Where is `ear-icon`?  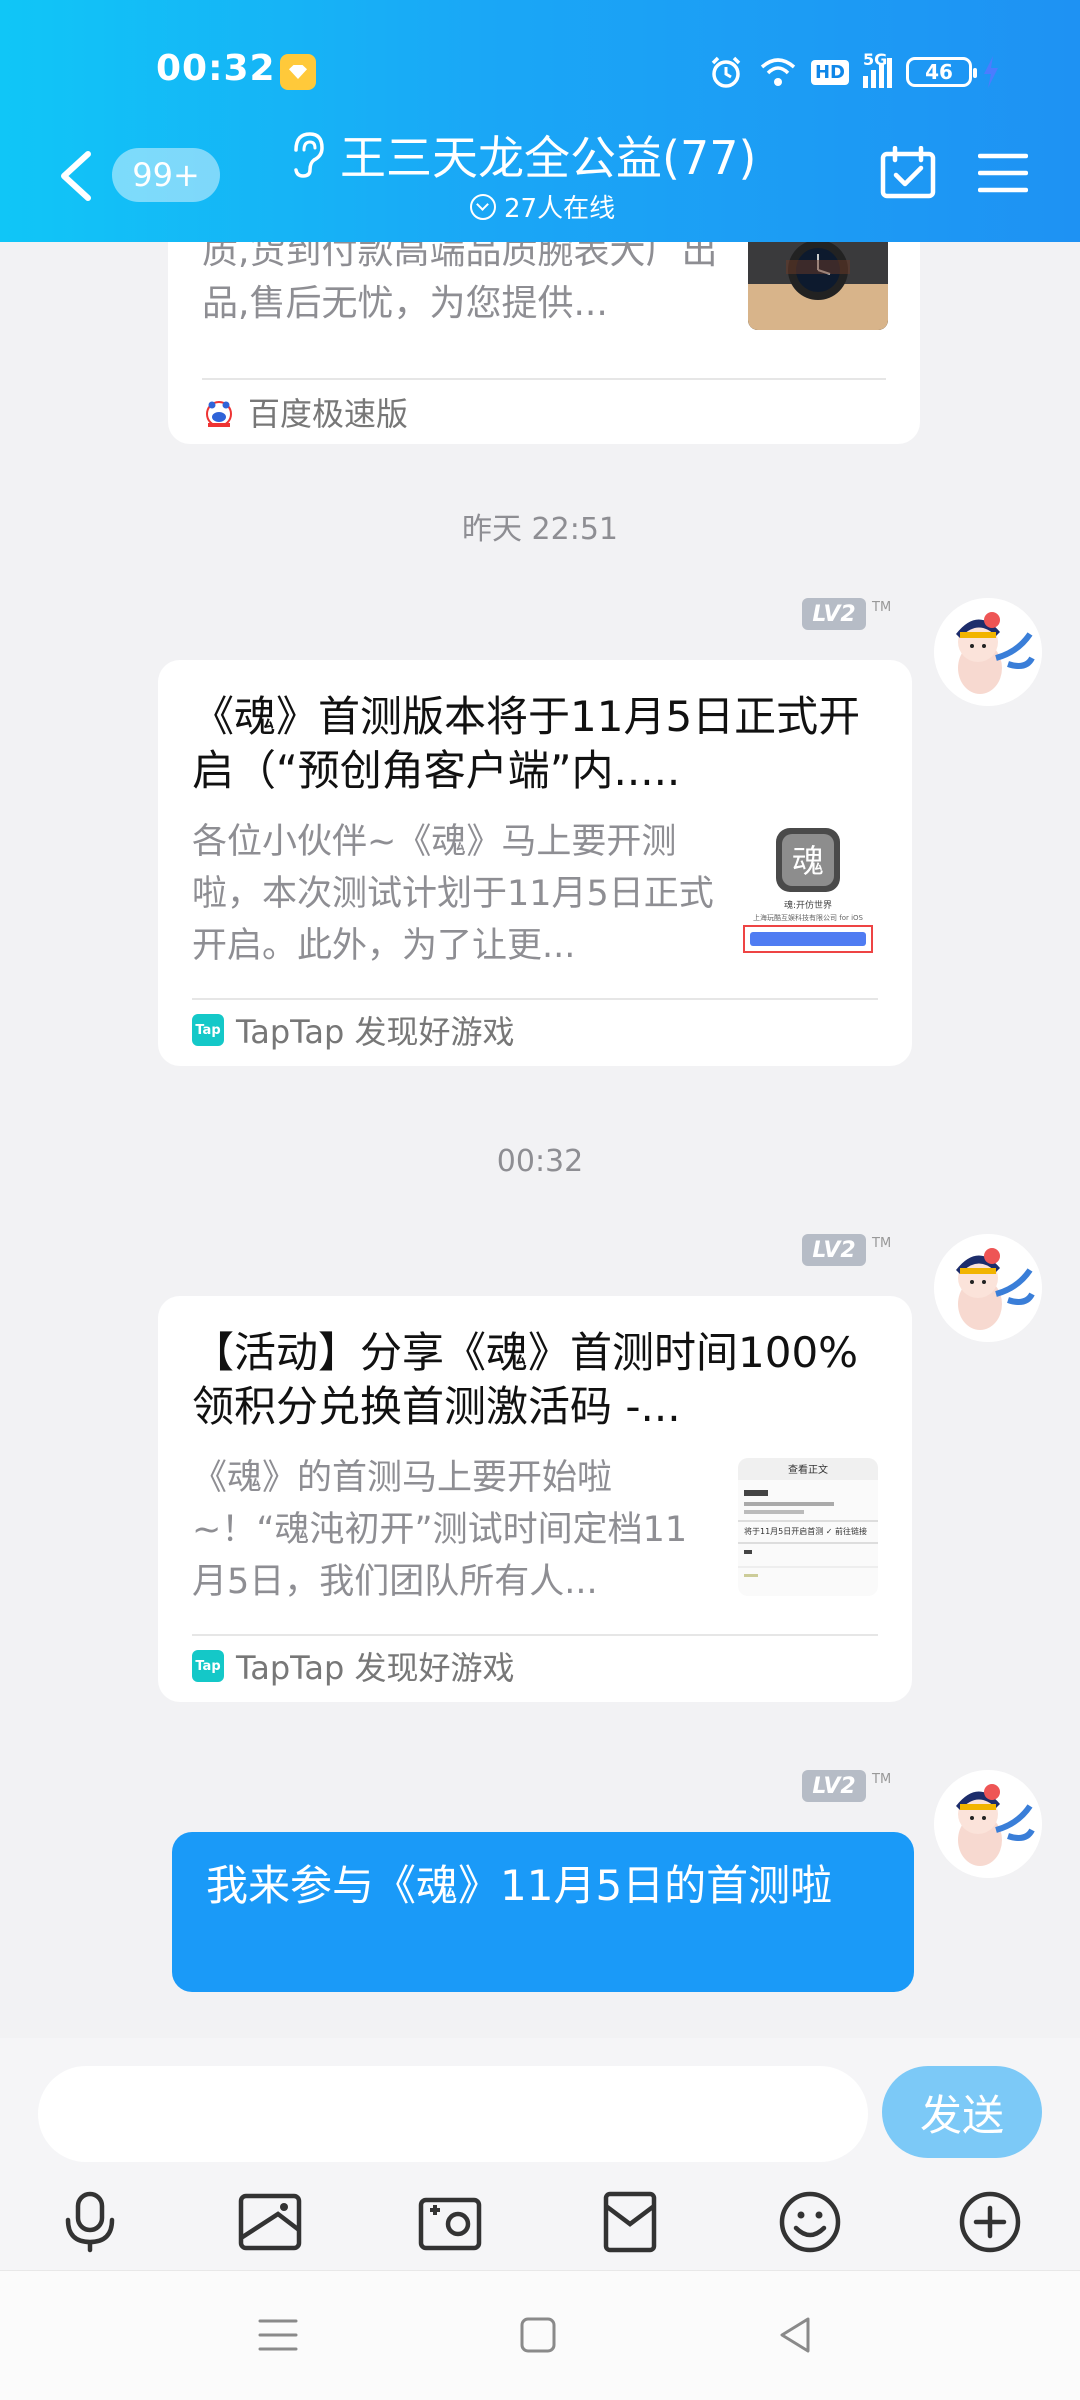
ear-icon is located at coordinates (306, 155).